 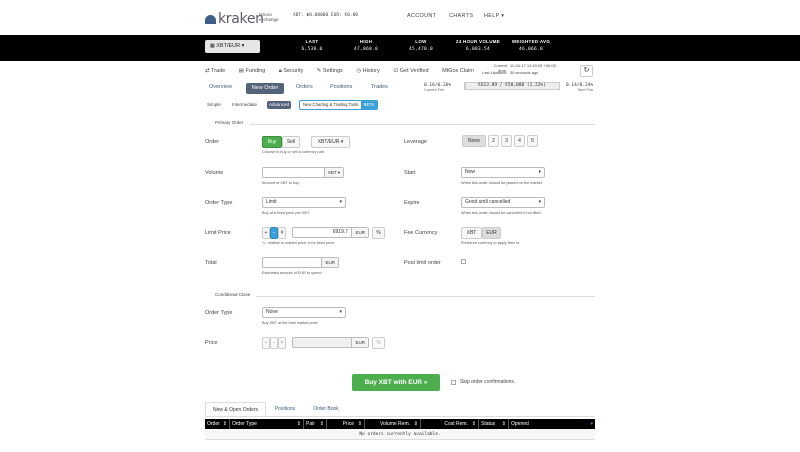 What do you see at coordinates (294, 71) in the screenshot?
I see `subnav-security: 🔒︎ Security` at bounding box center [294, 71].